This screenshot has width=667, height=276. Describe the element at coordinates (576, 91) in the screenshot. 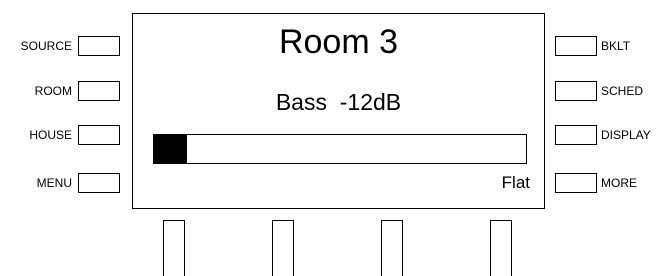

I see `sched-button` at that location.